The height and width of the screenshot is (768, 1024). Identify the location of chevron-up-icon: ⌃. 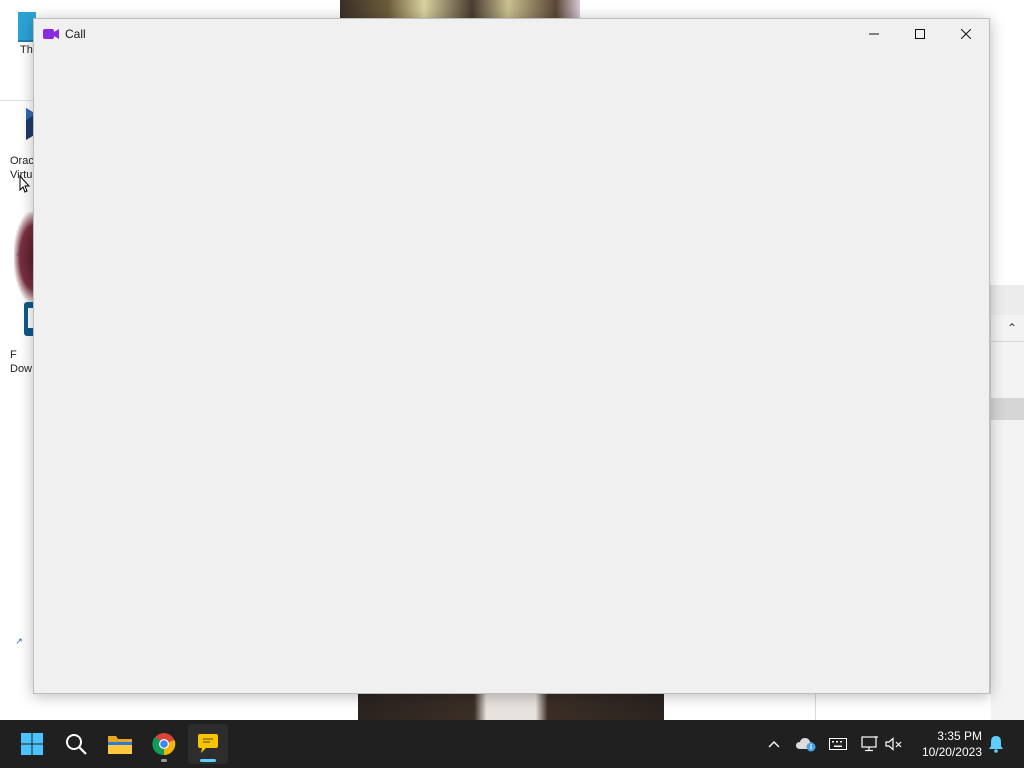
(1012, 328).